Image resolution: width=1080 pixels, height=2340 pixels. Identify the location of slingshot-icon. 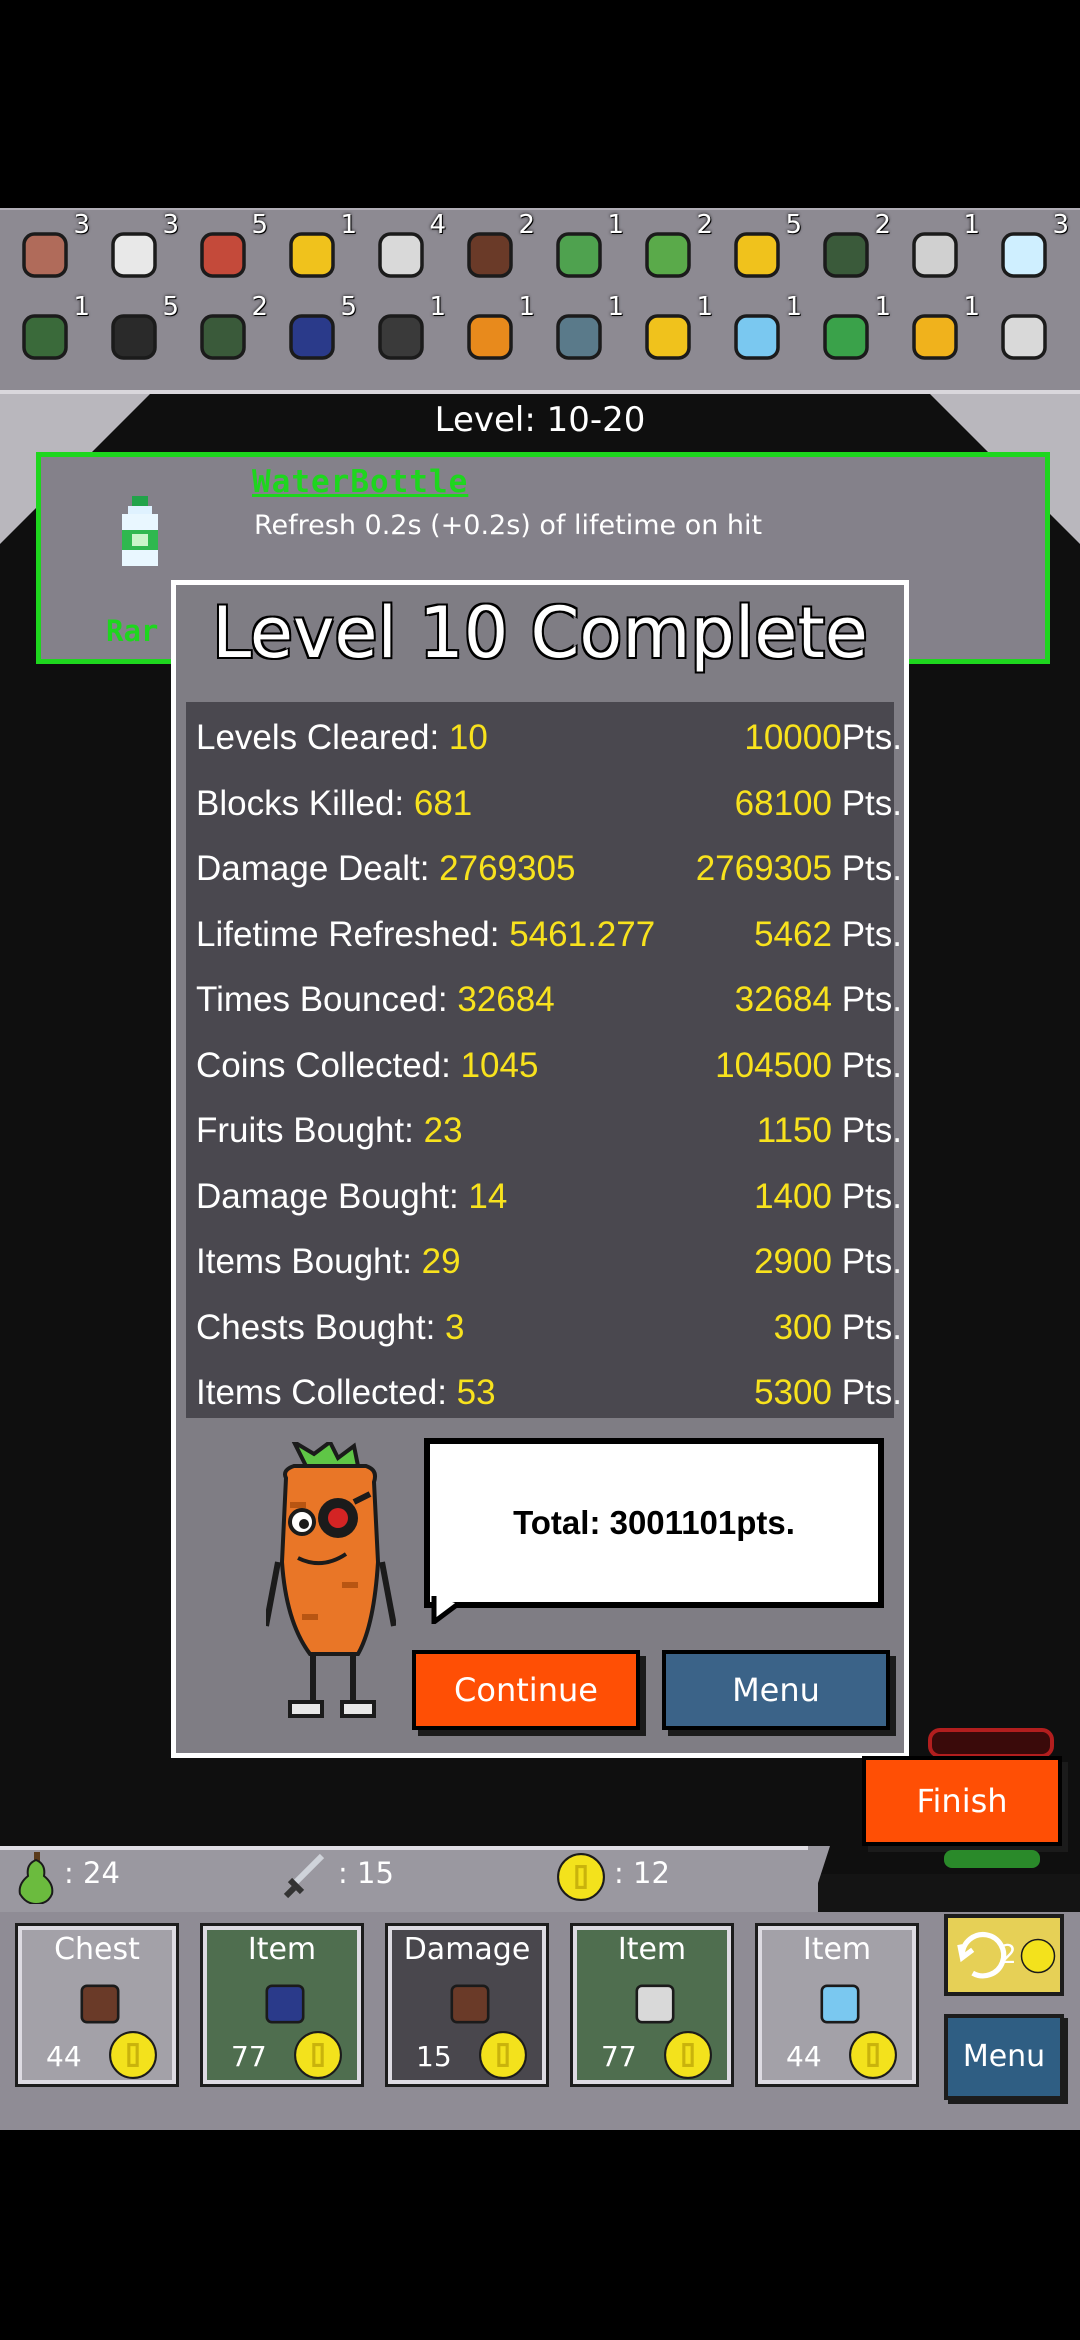
(579, 255).